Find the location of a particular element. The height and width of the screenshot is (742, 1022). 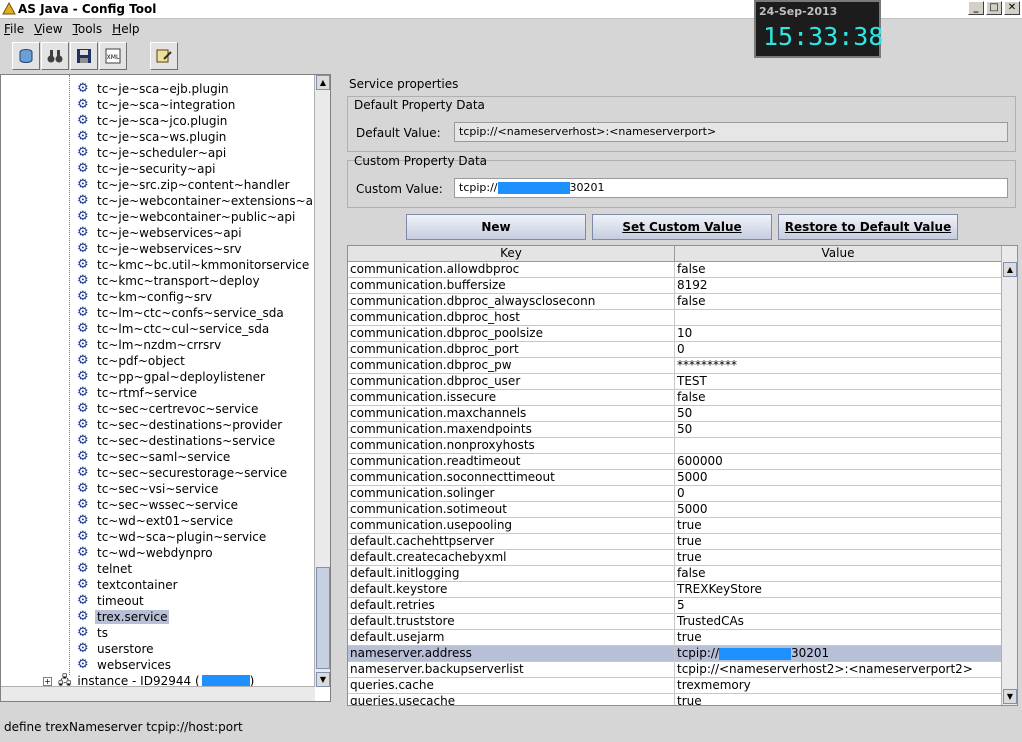

tree-item: ⚙ webservices is located at coordinates (125, 665).